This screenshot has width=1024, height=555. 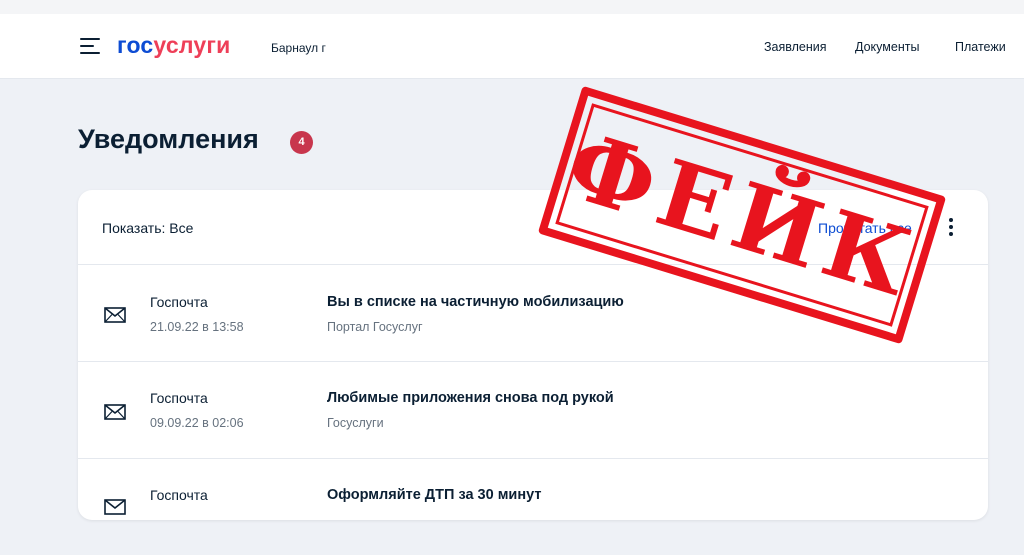 What do you see at coordinates (470, 398) in the screenshot?
I see `notification-subject: Любимые приложения снова под рукой` at bounding box center [470, 398].